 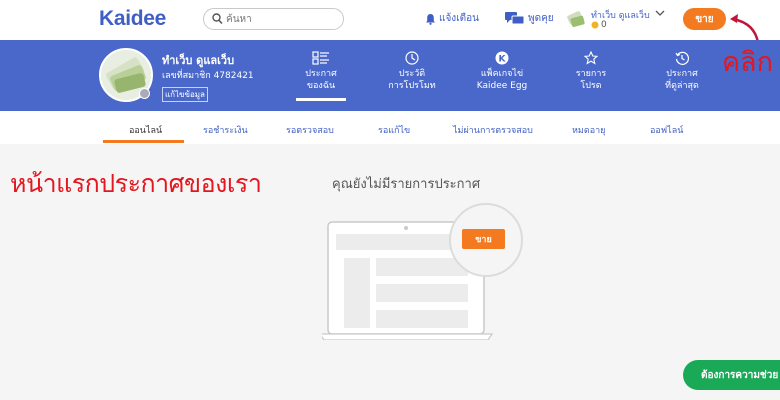 I want to click on bell-icon, so click(x=430, y=19).